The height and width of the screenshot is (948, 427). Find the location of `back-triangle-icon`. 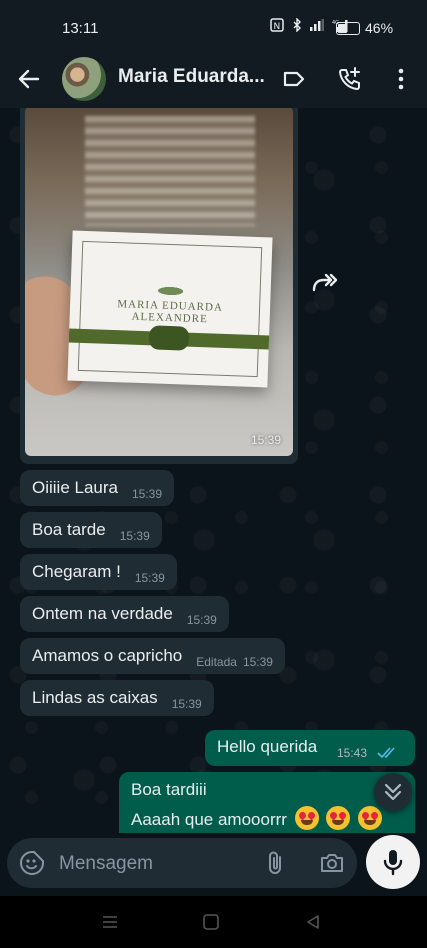

back-triangle-icon is located at coordinates (313, 922).